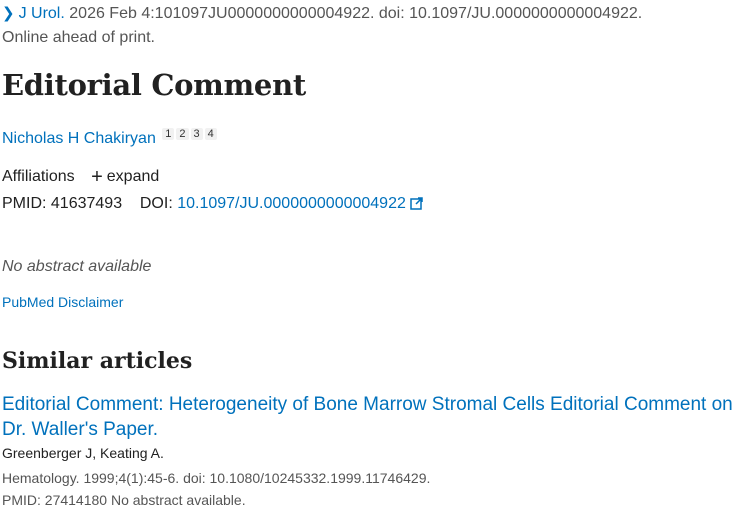  What do you see at coordinates (83, 453) in the screenshot?
I see `similar-article-authors: Greenberger J, Keating A.` at bounding box center [83, 453].